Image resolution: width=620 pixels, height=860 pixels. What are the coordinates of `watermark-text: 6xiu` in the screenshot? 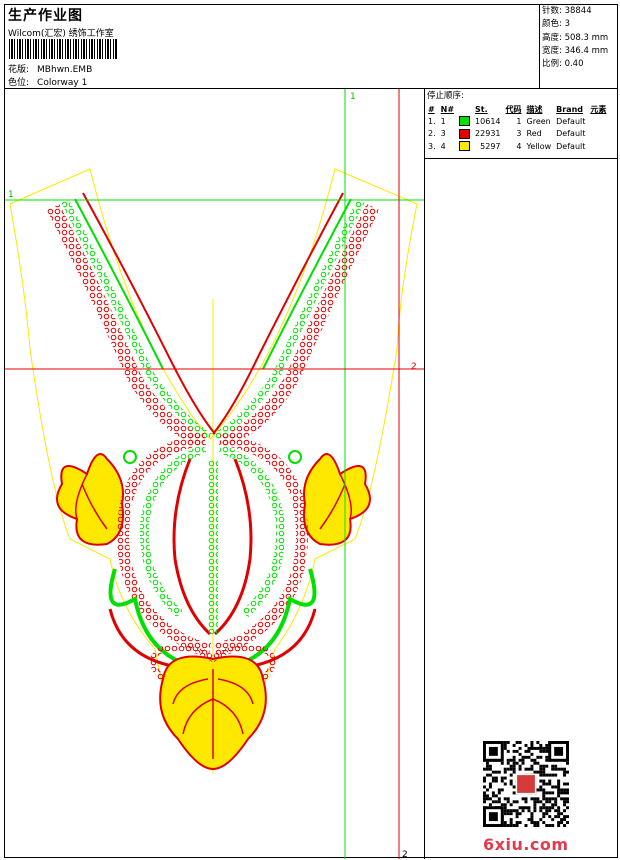 It's located at (503, 844).